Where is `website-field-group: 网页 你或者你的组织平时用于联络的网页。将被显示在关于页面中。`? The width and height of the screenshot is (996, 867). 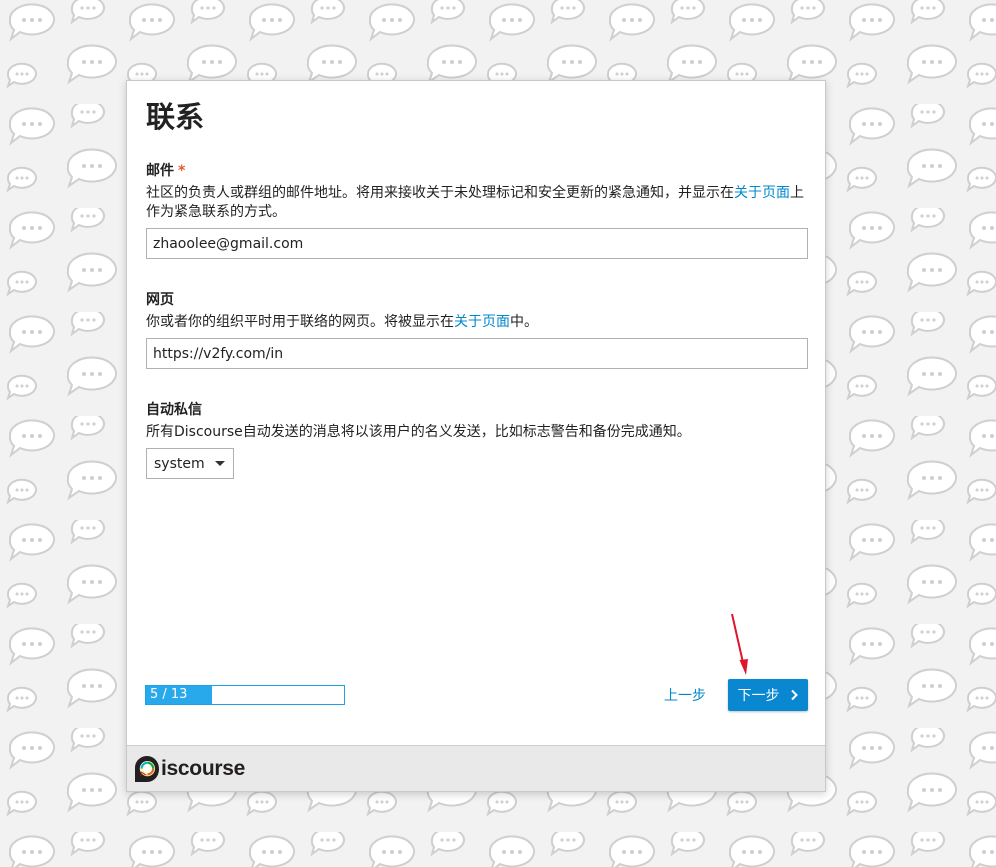
website-field-group: 网页 你或者你的组织平时用于联络的网页。将被显示在关于页面中。 is located at coordinates (477, 329).